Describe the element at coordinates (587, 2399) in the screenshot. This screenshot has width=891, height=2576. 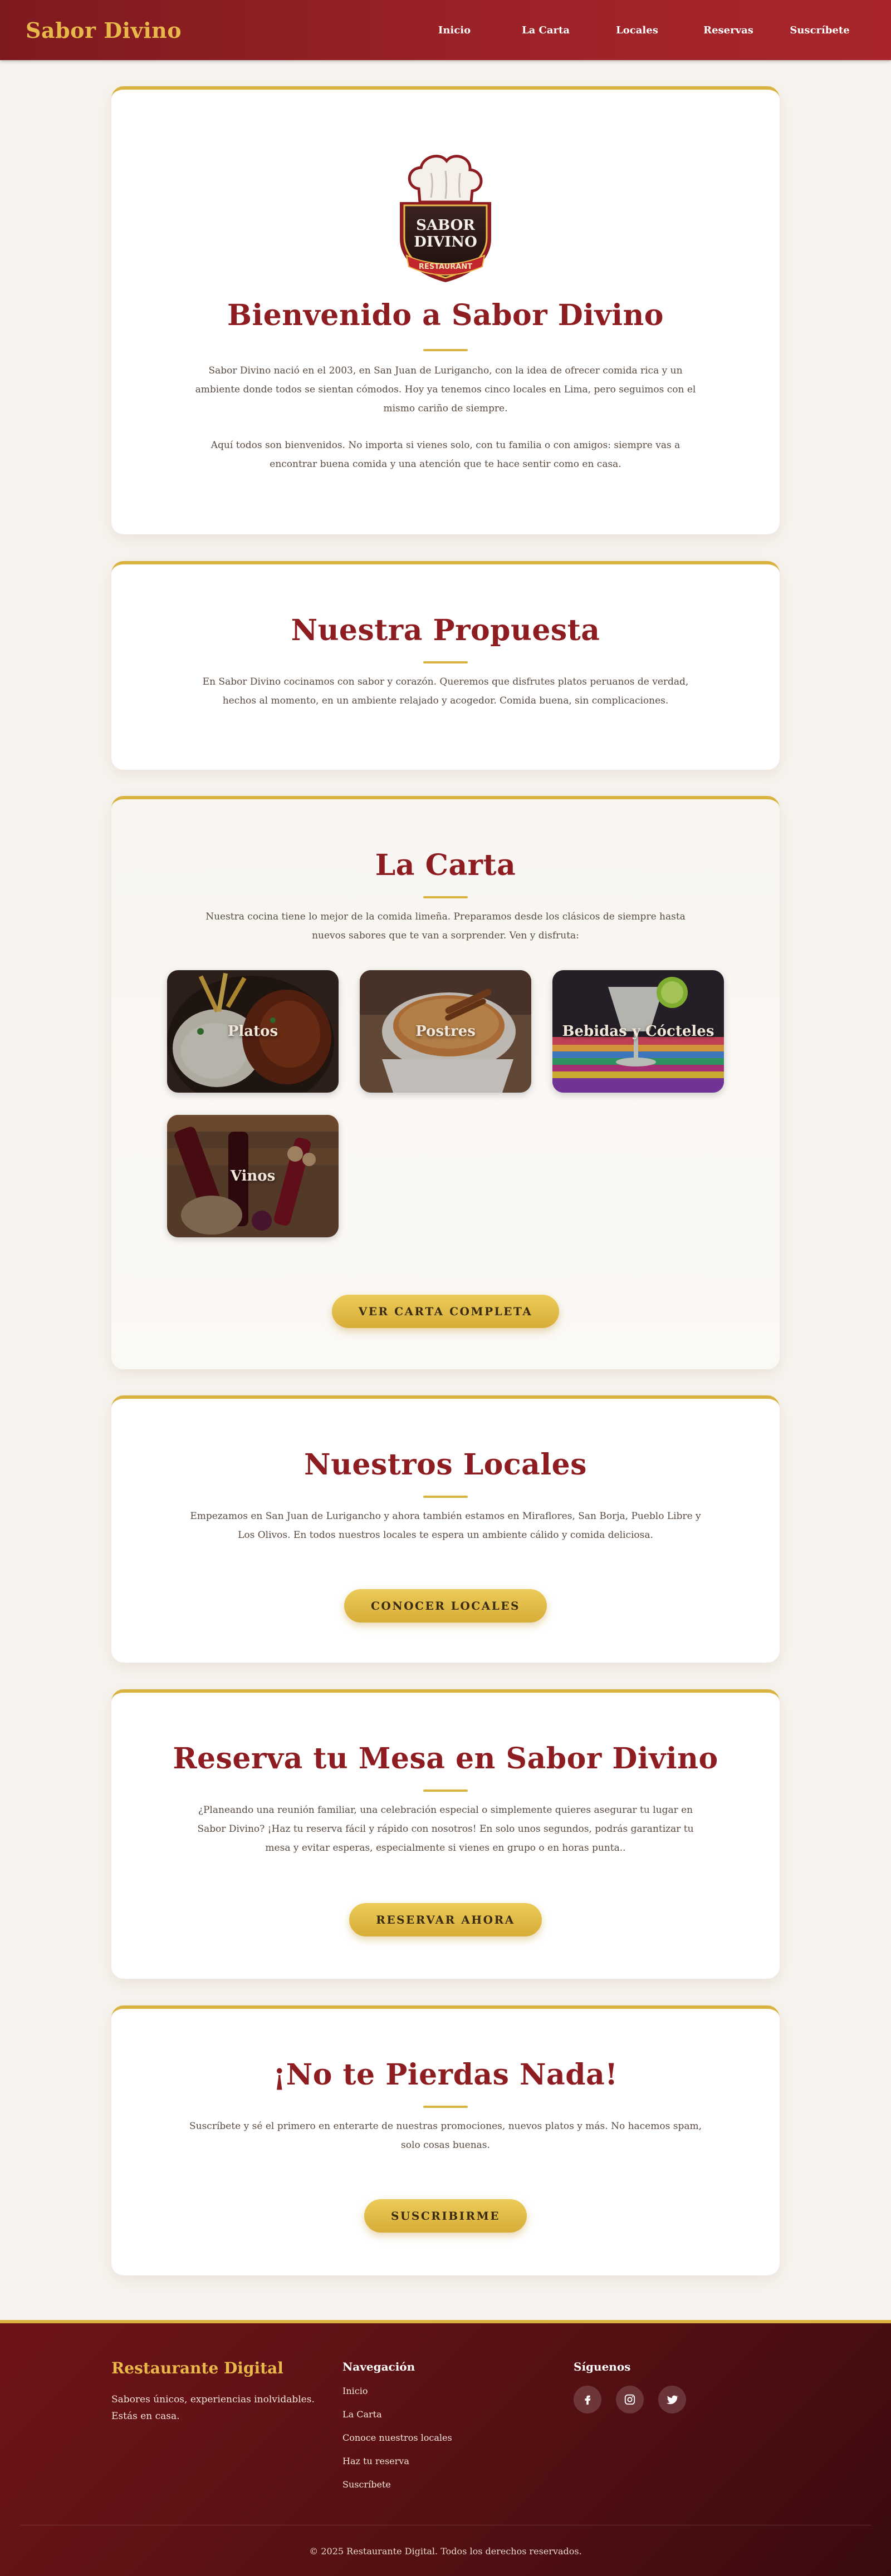
I see `facebook-icon` at that location.